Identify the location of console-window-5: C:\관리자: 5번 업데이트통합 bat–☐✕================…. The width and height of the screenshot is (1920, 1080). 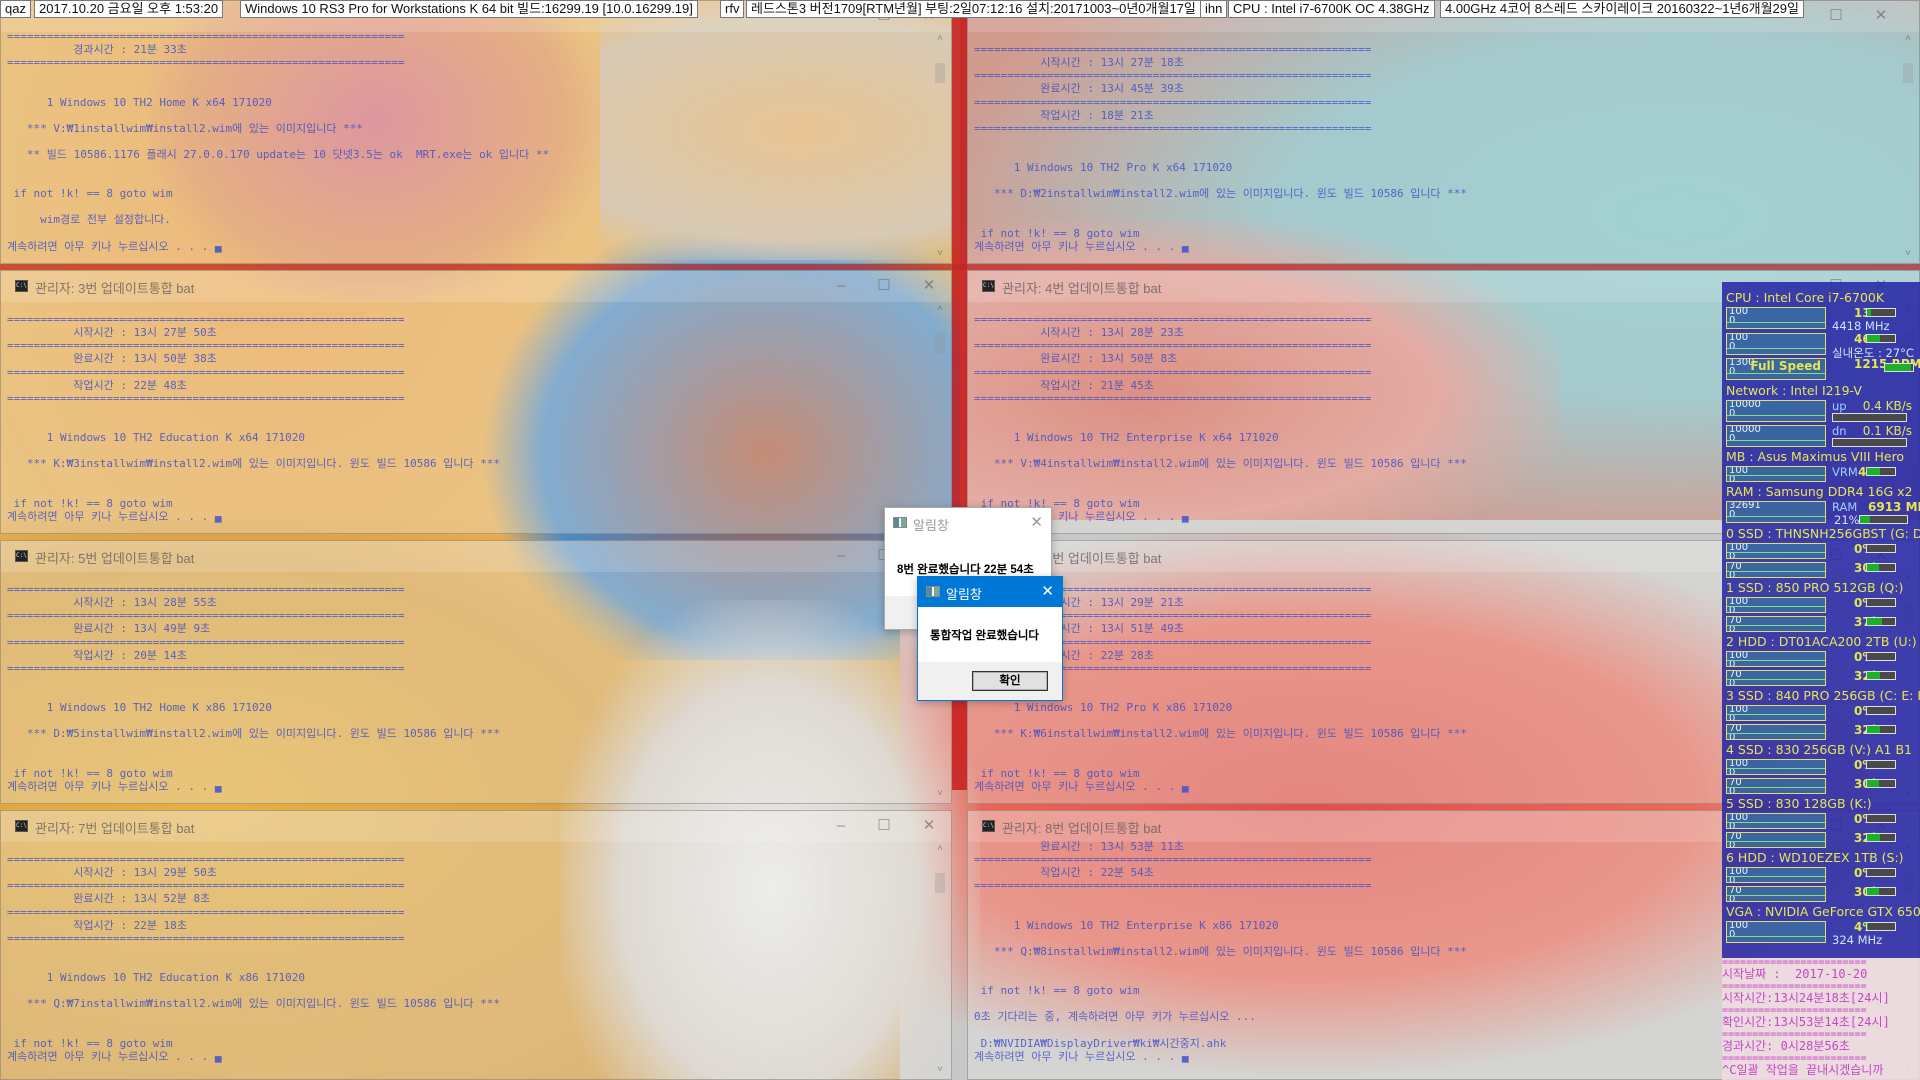
(476, 672).